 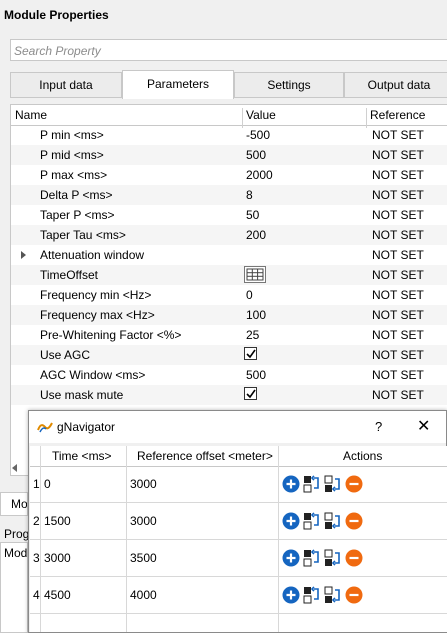 What do you see at coordinates (397, 115) in the screenshot?
I see `column-reference-header: Reference` at bounding box center [397, 115].